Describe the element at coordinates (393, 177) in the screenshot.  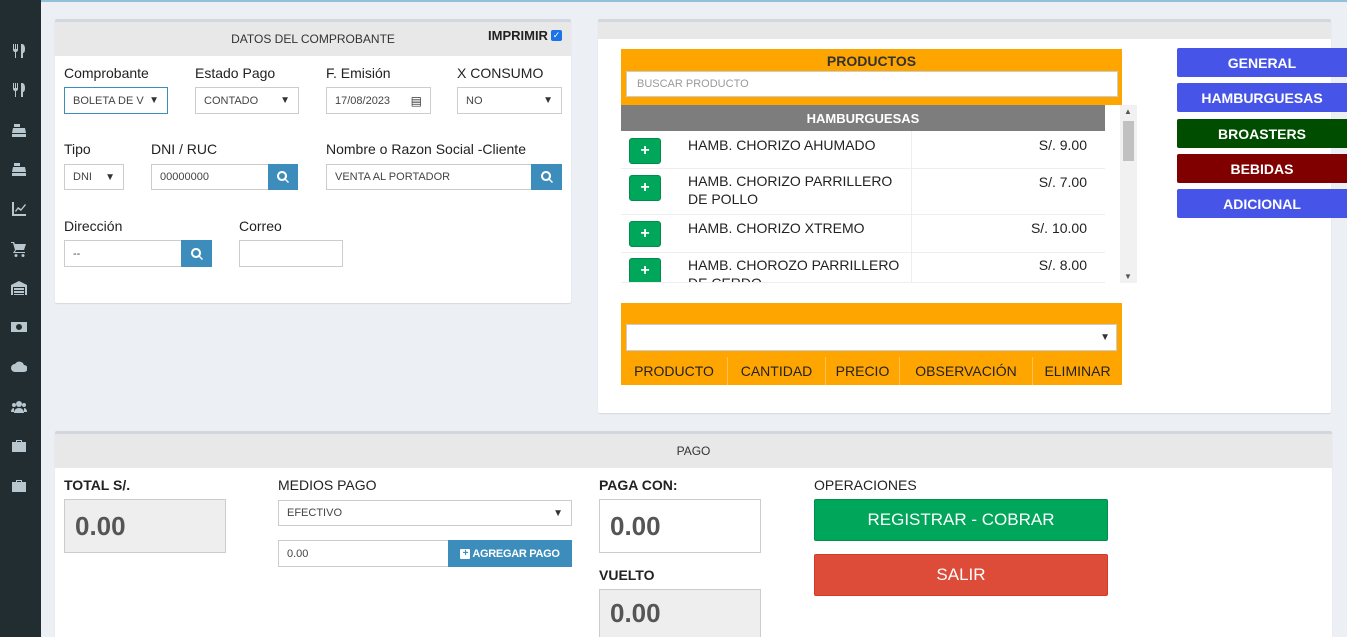
I see `nombre-value: VENTA AL PORTADOR` at that location.